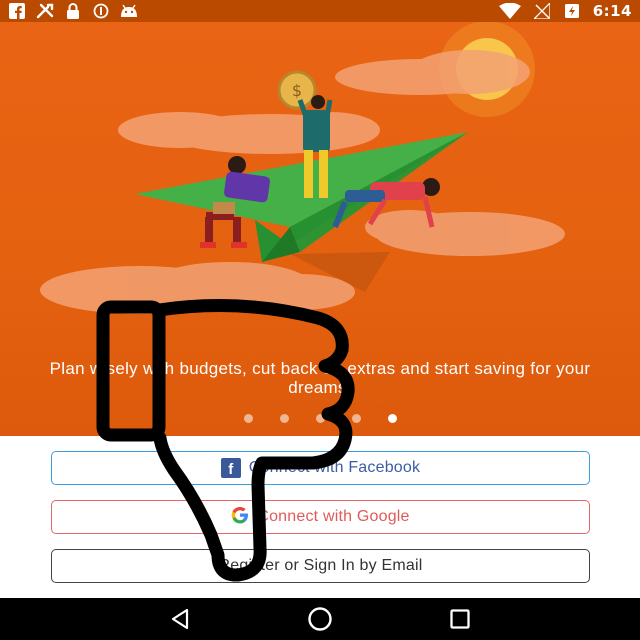 Image resolution: width=640 pixels, height=640 pixels. Describe the element at coordinates (180, 619) in the screenshot. I see `back-icon` at that location.